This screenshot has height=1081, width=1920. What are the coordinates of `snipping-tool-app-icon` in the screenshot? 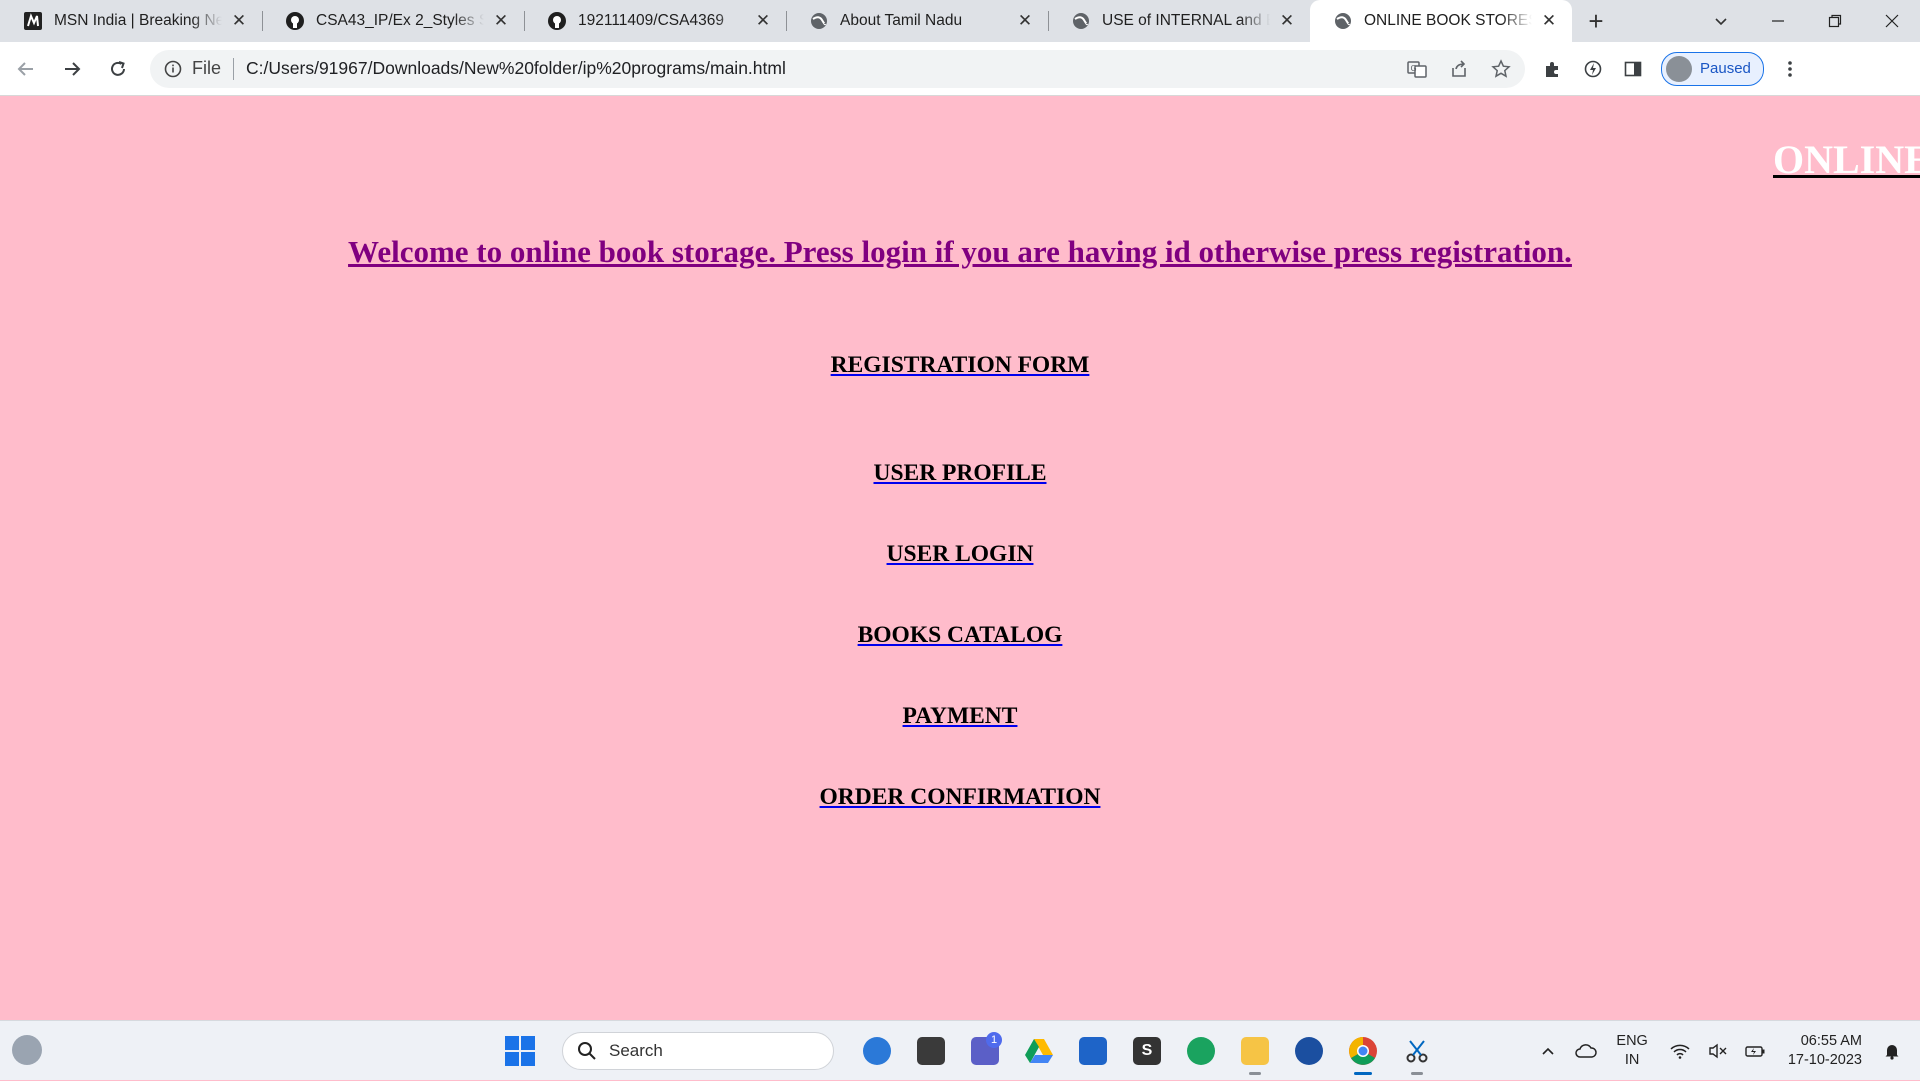 It's located at (1417, 1052).